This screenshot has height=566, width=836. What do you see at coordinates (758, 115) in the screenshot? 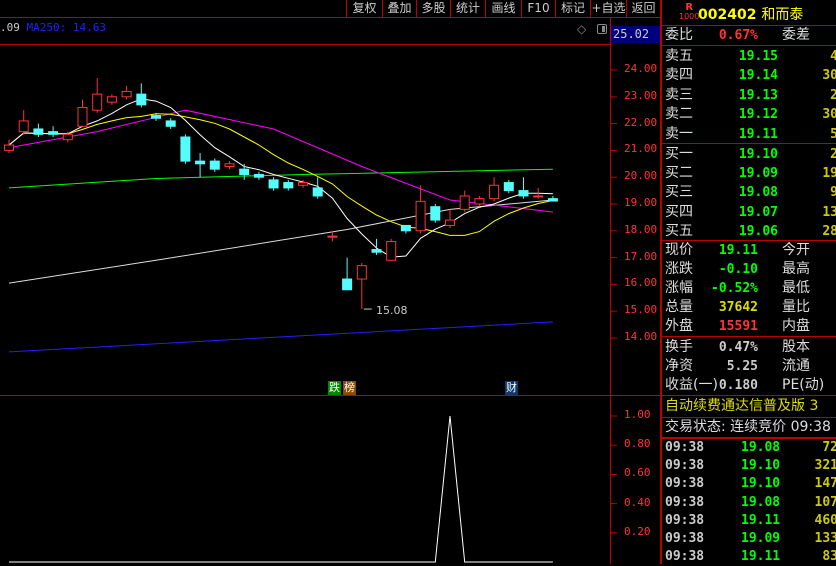
I see `order-price: 19.12` at bounding box center [758, 115].